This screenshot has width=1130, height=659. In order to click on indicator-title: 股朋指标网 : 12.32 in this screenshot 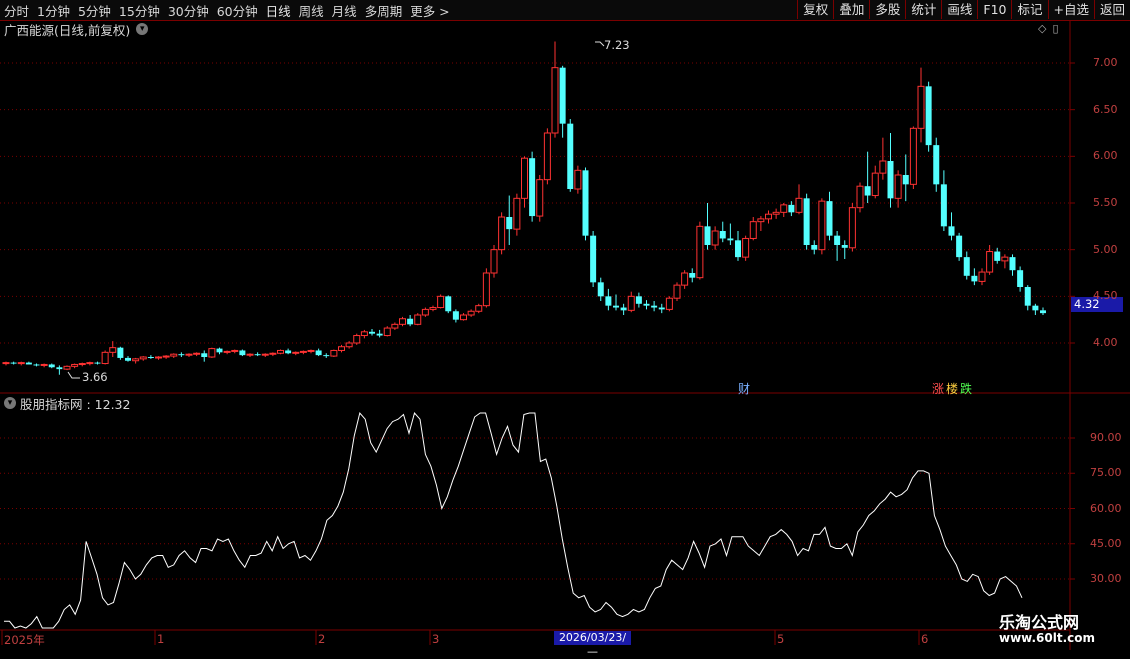, I will do `click(75, 404)`.